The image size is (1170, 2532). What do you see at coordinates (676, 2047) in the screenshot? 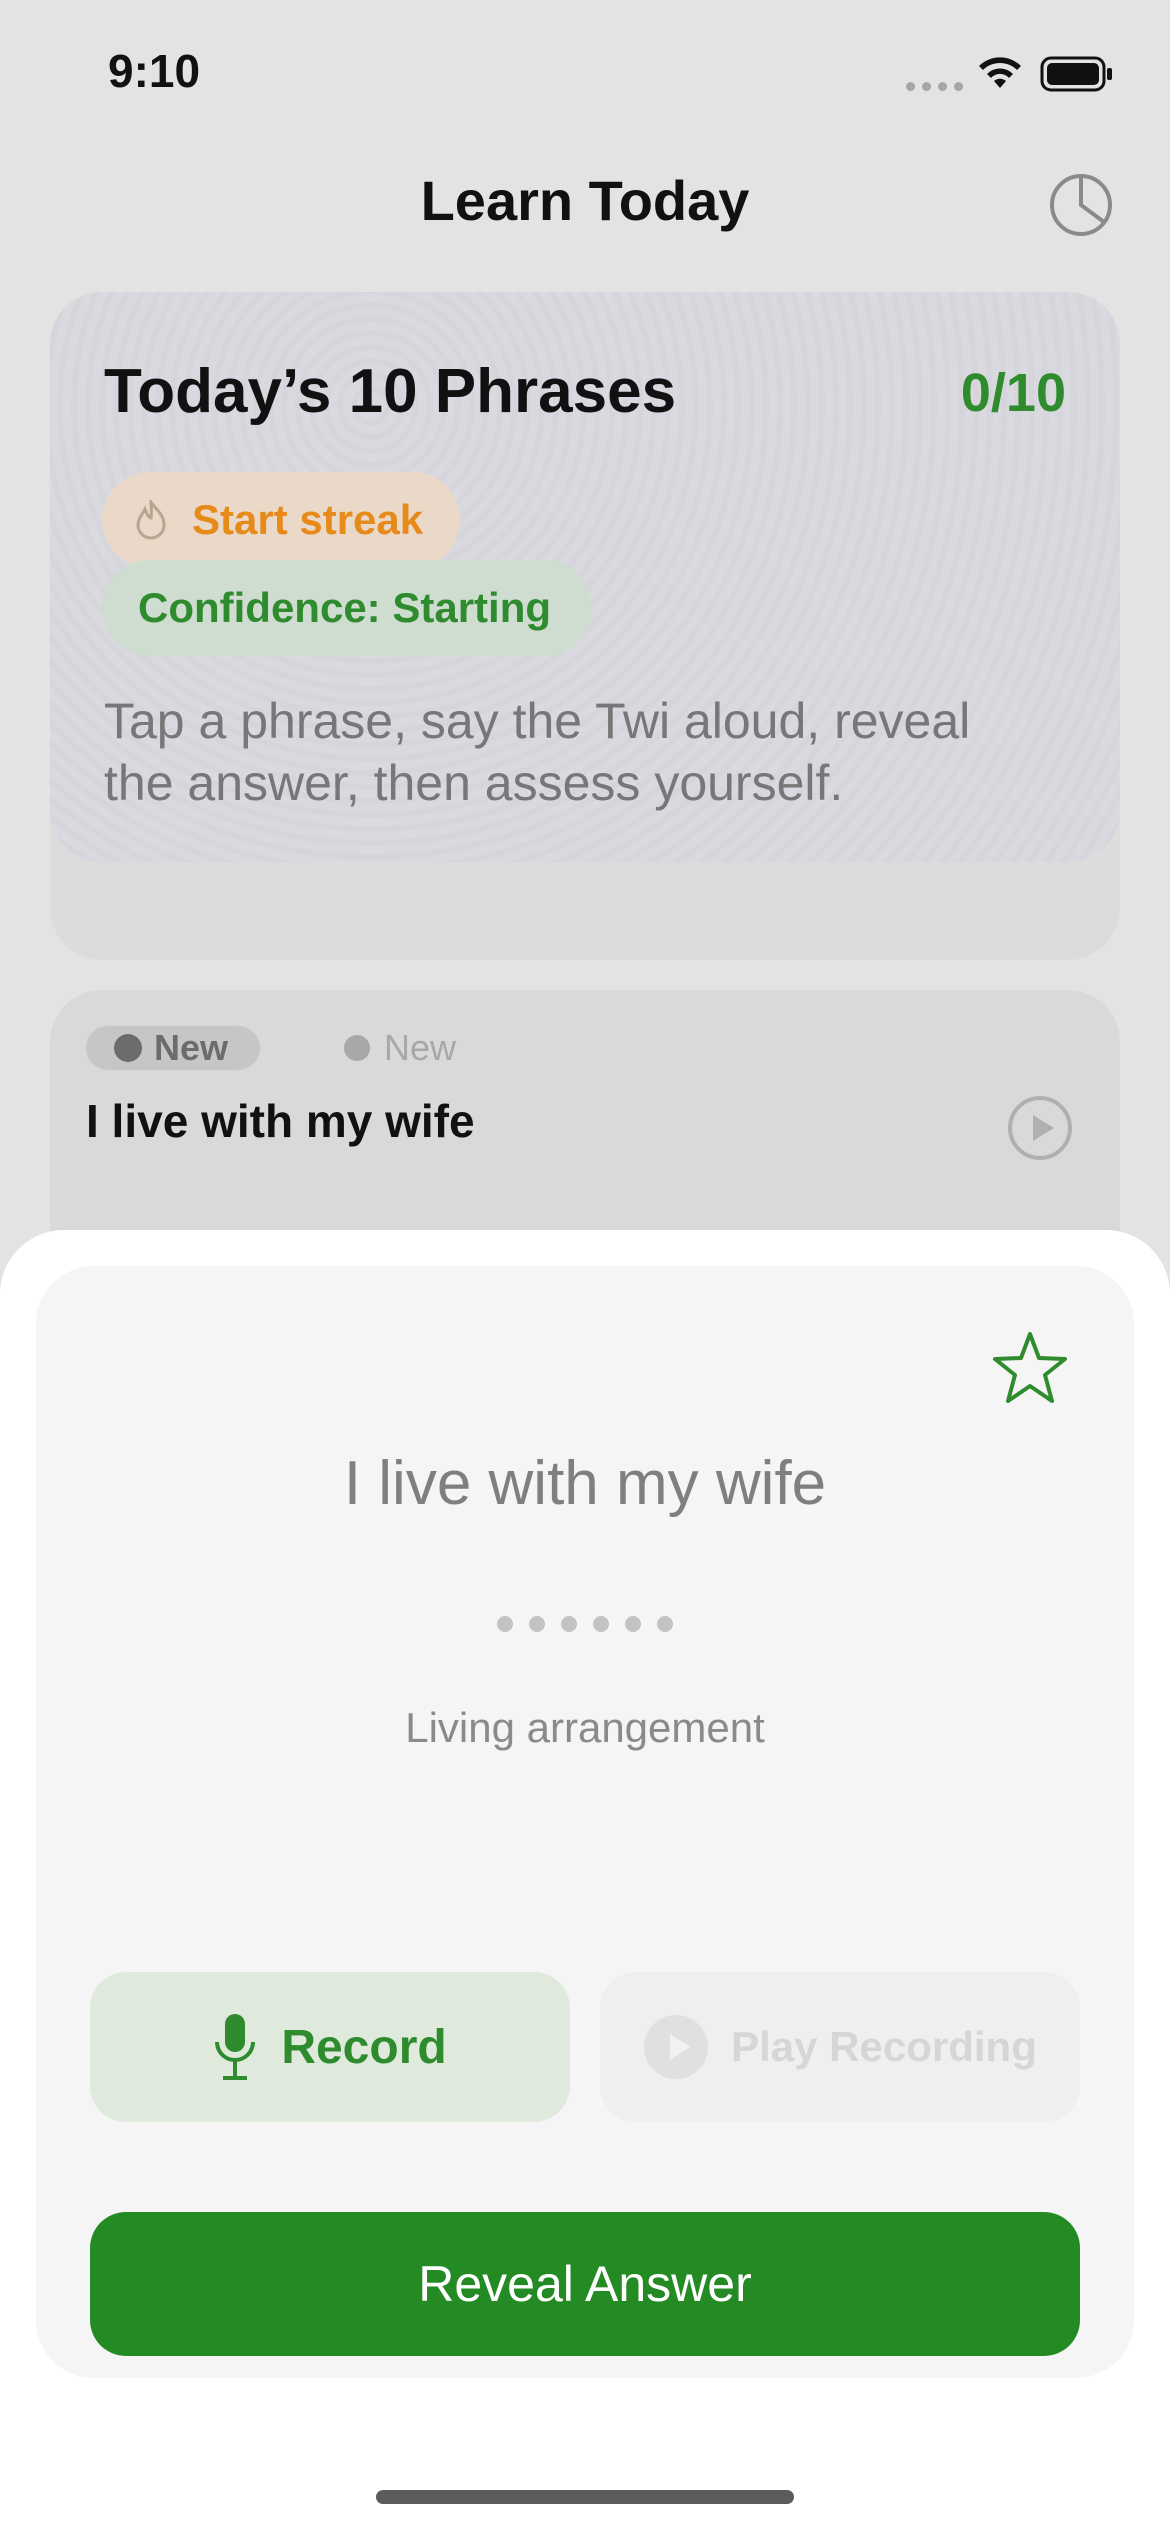
I see `play-circle-icon` at bounding box center [676, 2047].